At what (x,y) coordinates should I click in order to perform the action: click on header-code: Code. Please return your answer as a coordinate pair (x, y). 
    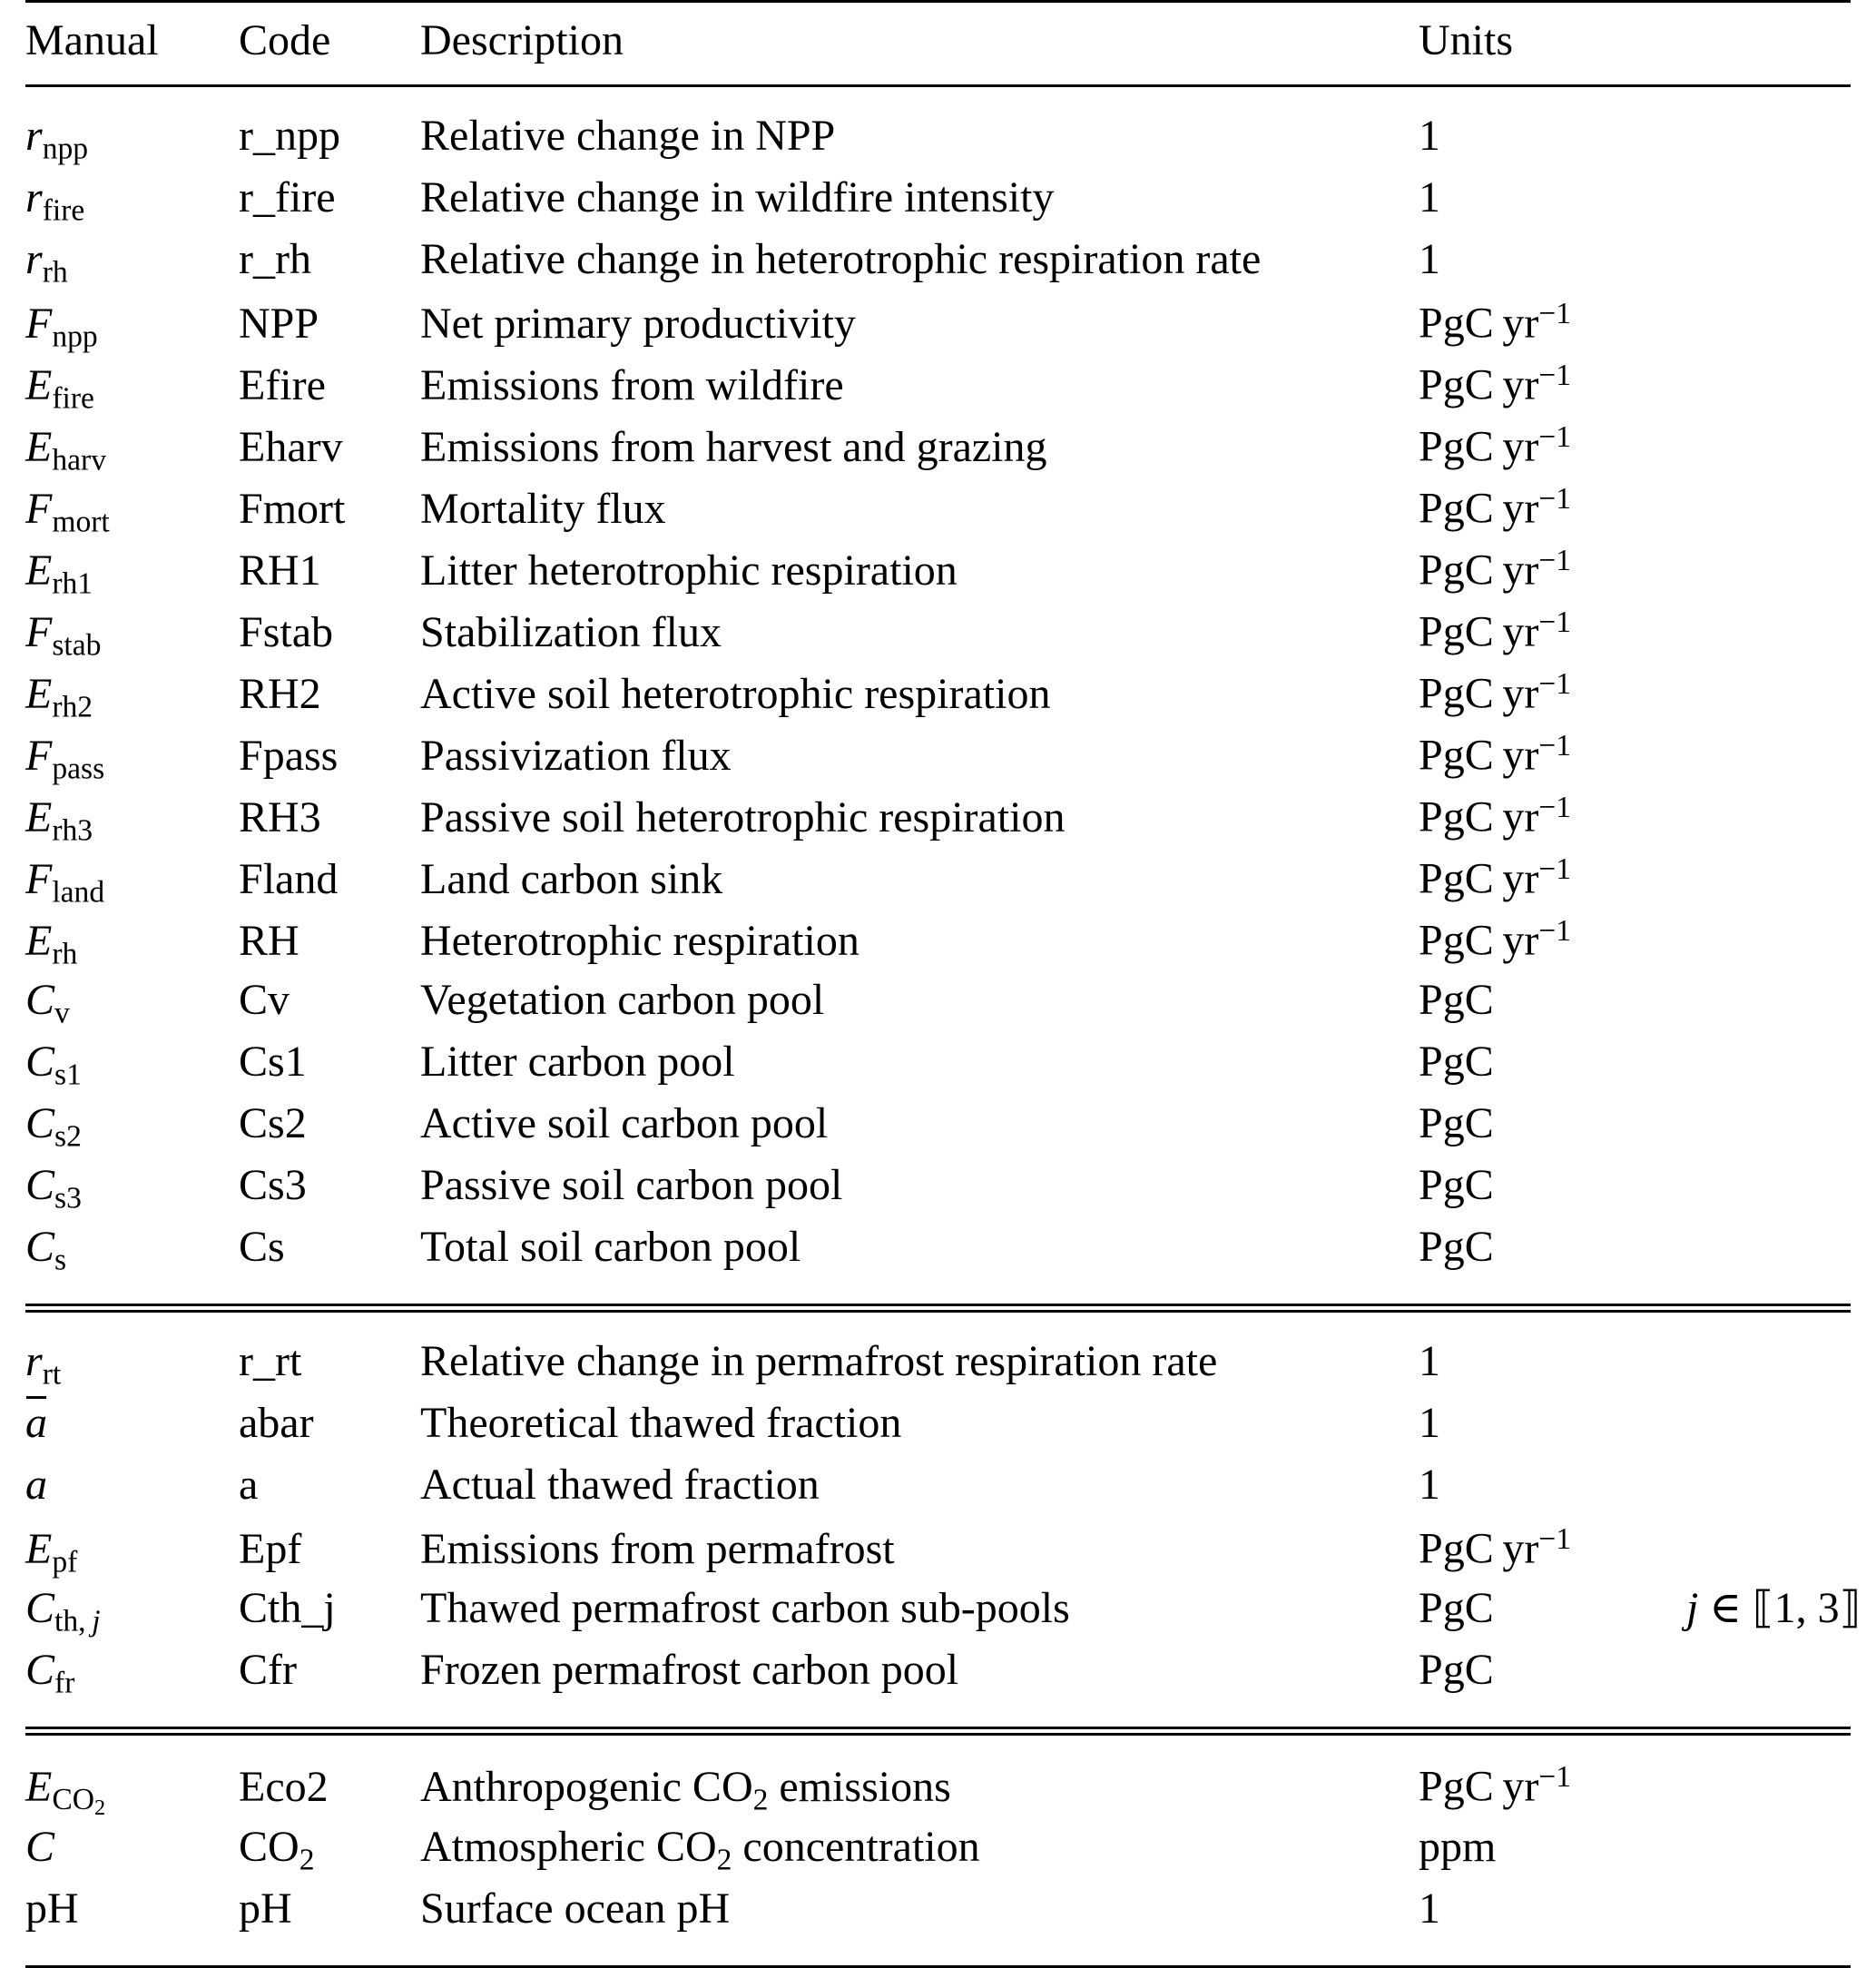
    Looking at the image, I should click on (285, 40).